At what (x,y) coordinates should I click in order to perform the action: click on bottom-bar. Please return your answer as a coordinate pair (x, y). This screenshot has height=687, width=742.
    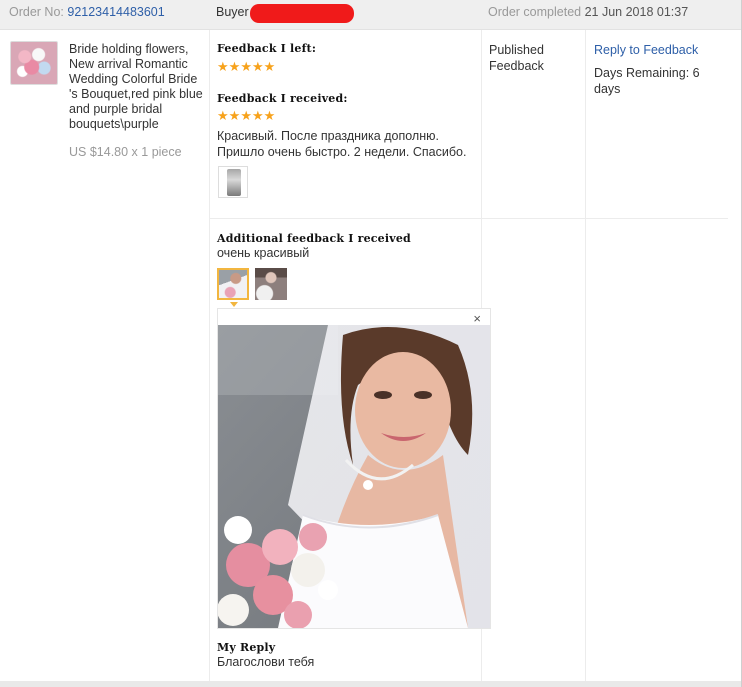
    Looking at the image, I should click on (370, 684).